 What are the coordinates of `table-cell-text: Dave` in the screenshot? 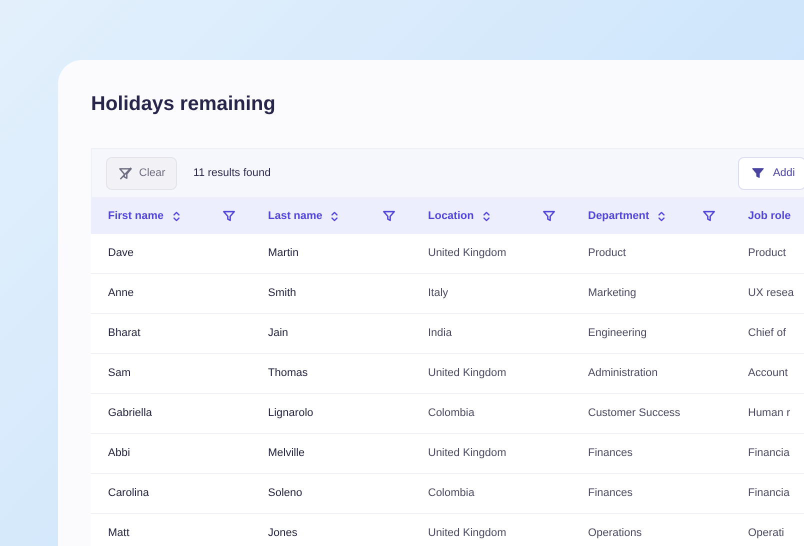 It's located at (121, 254).